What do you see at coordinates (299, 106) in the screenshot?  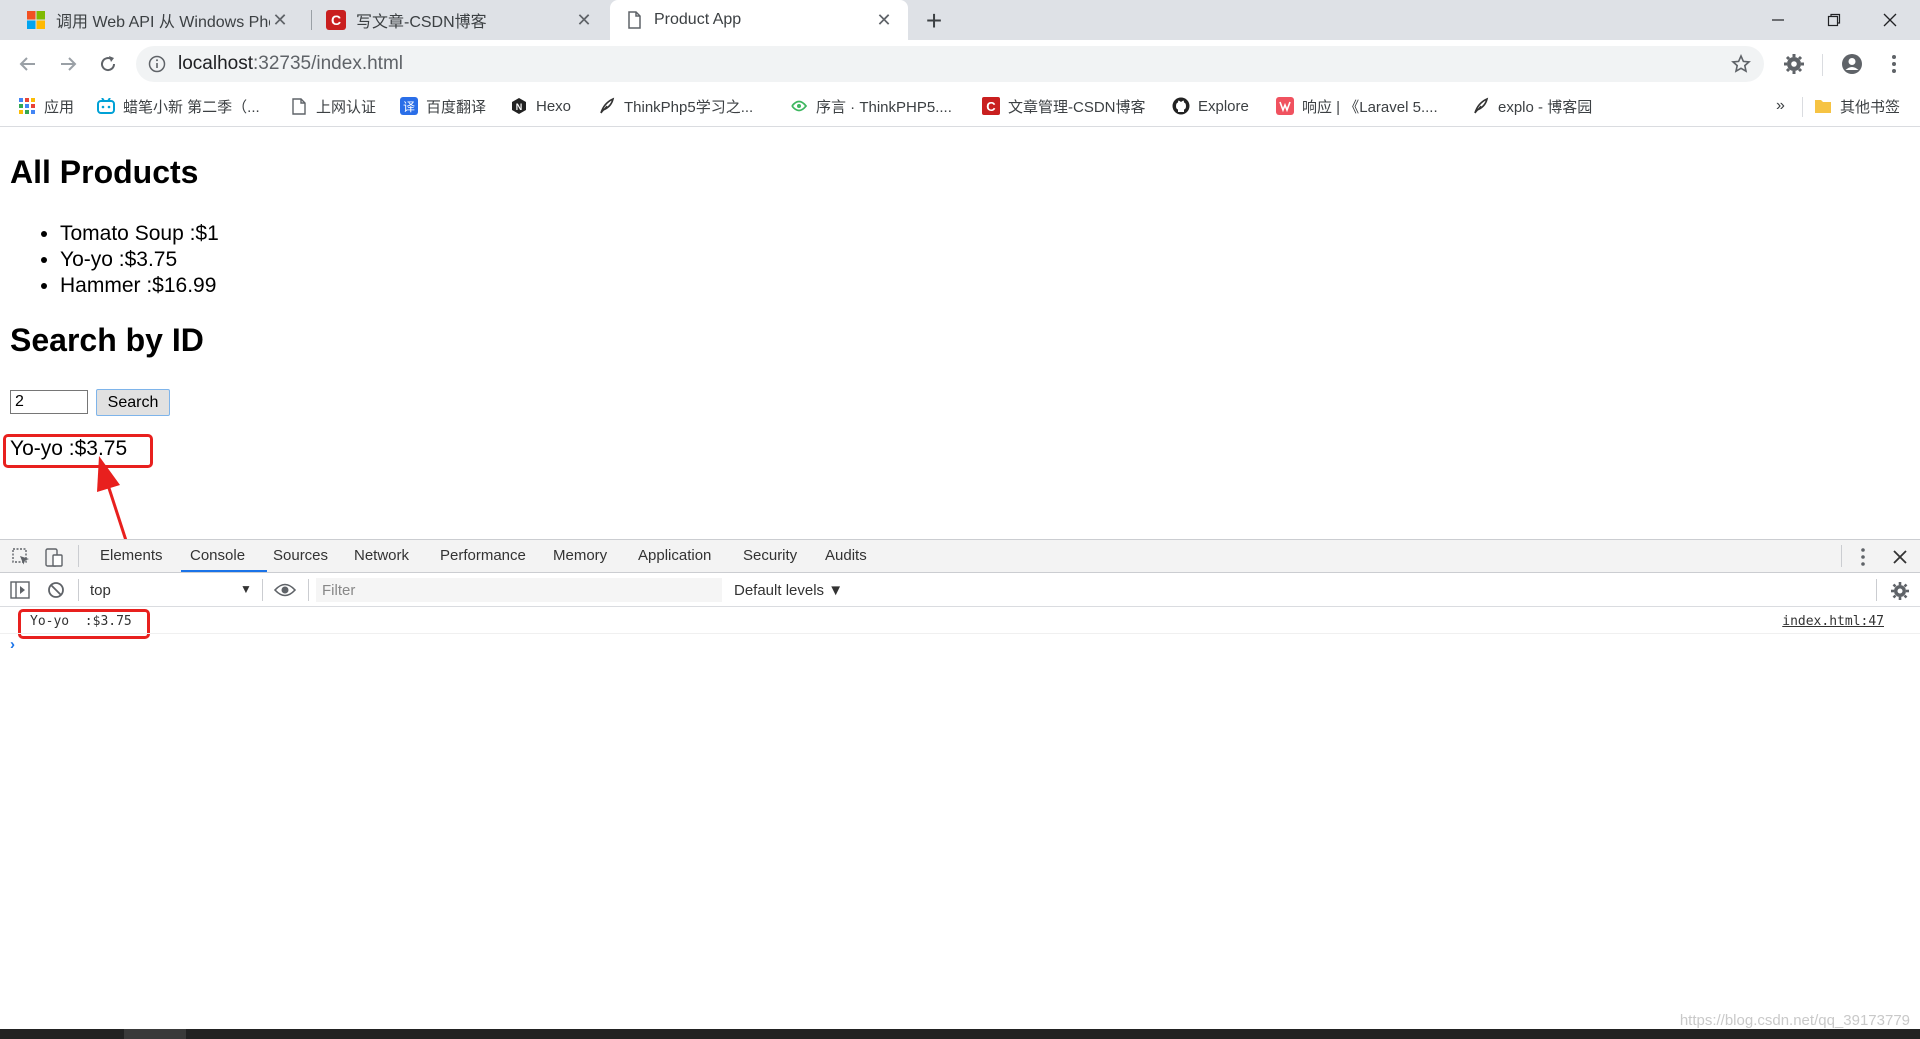 I see `page-icon` at bounding box center [299, 106].